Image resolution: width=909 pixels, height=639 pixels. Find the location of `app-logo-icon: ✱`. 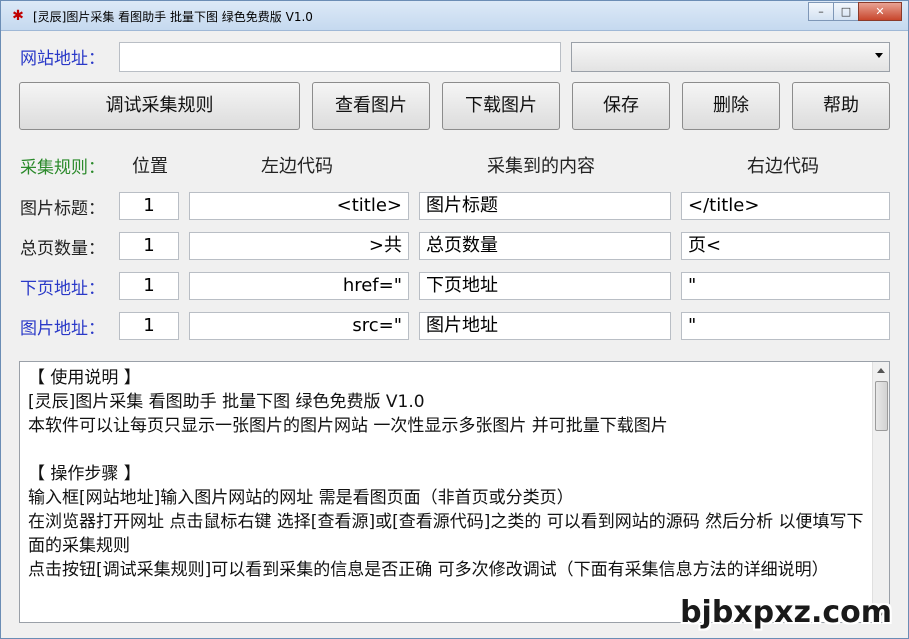

app-logo-icon: ✱ is located at coordinates (18, 16).